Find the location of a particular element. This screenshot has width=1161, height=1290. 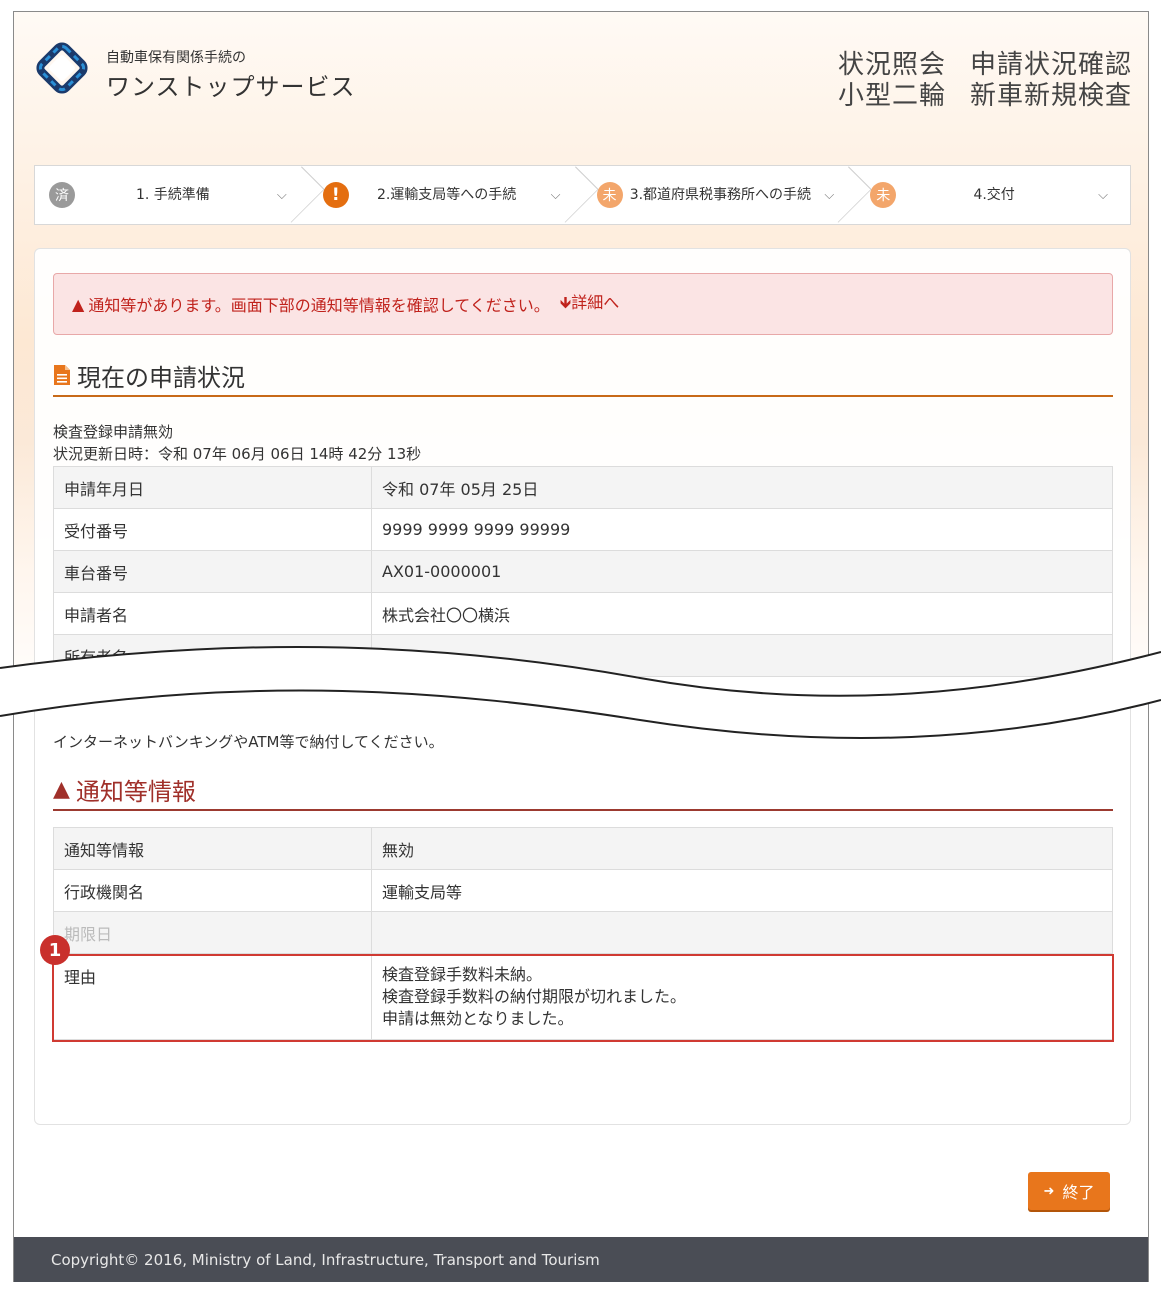

step-1: 済 1. 手続準備 ⌵ is located at coordinates (172, 195).